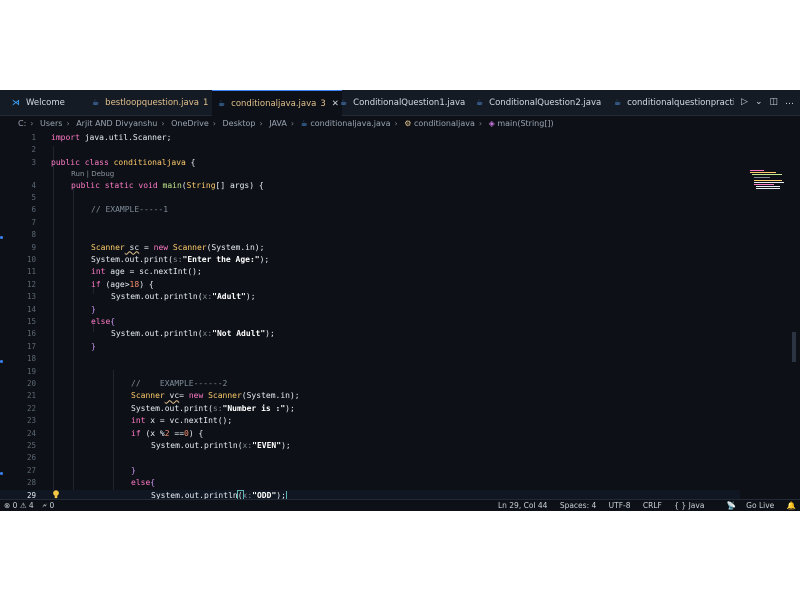 Image resolution: width=800 pixels, height=600 pixels. What do you see at coordinates (71, 321) in the screenshot?
I see `code-line: 15 else{` at bounding box center [71, 321].